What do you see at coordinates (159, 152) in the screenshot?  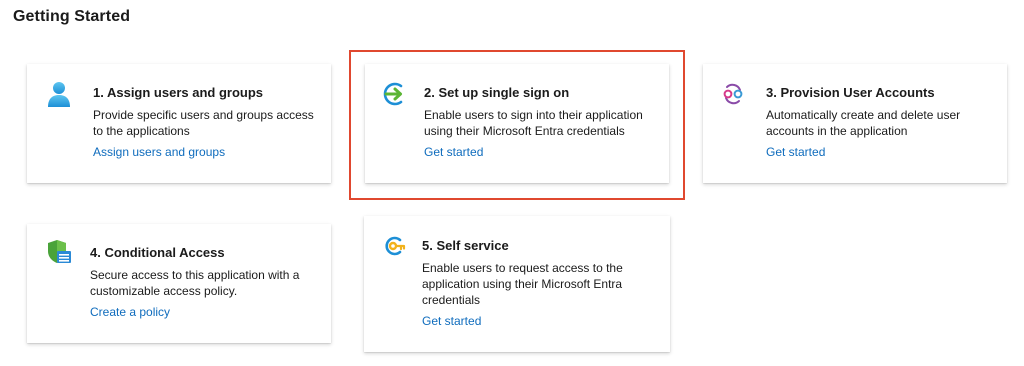 I see `assign-users-and-groups-link: Assign users and groups` at bounding box center [159, 152].